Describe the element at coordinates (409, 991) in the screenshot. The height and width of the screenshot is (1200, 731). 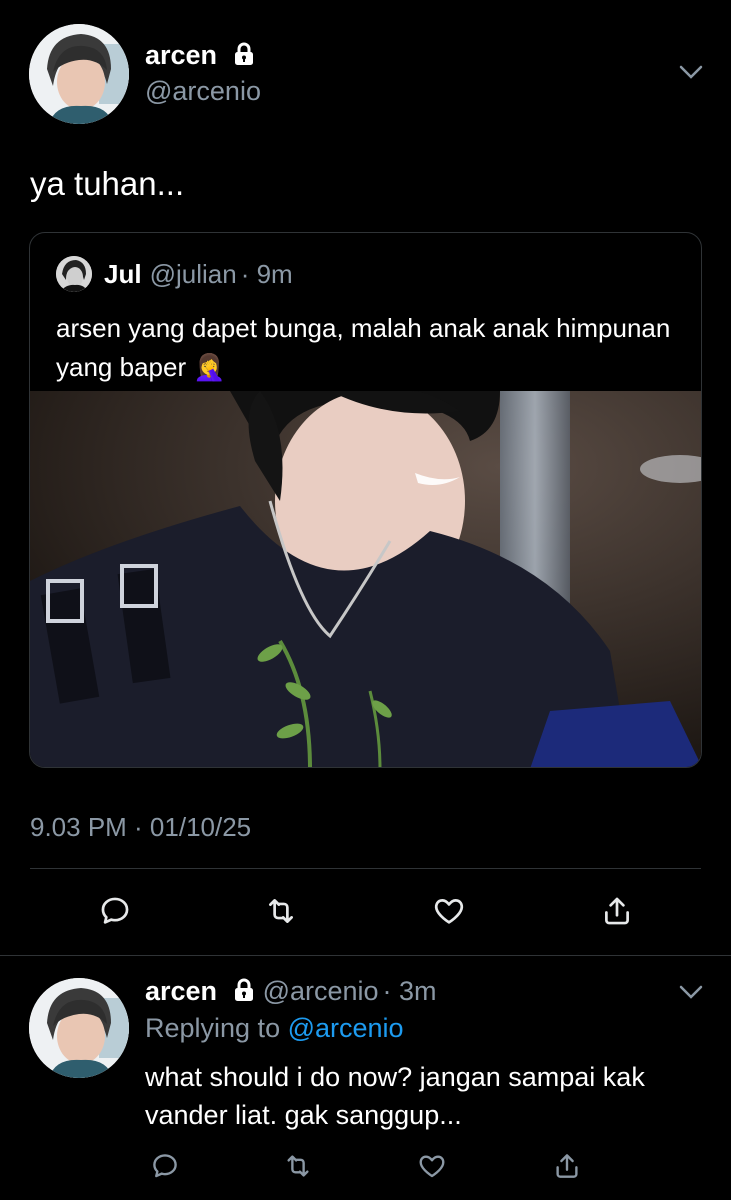
I see `reply-time: · 3m` at that location.